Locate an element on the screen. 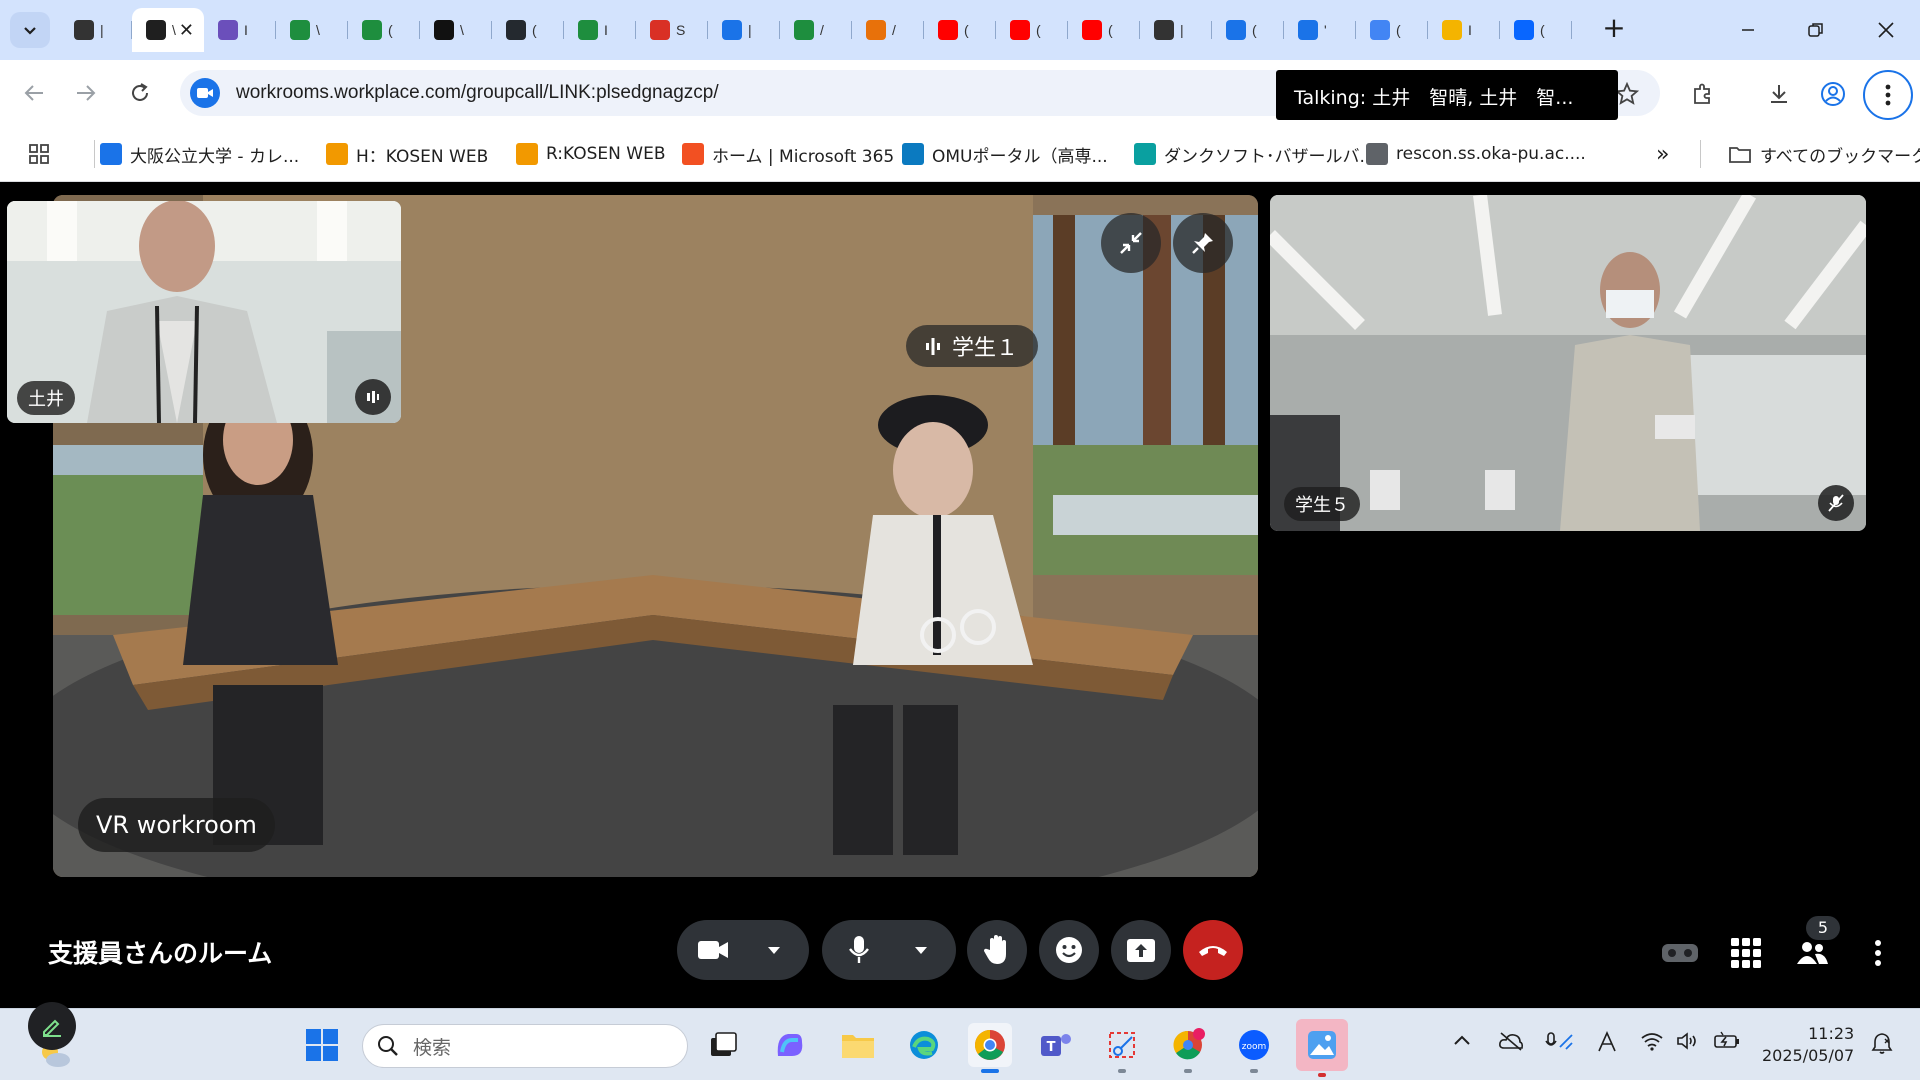 The width and height of the screenshot is (1920, 1080). restore-button is located at coordinates (1816, 30).